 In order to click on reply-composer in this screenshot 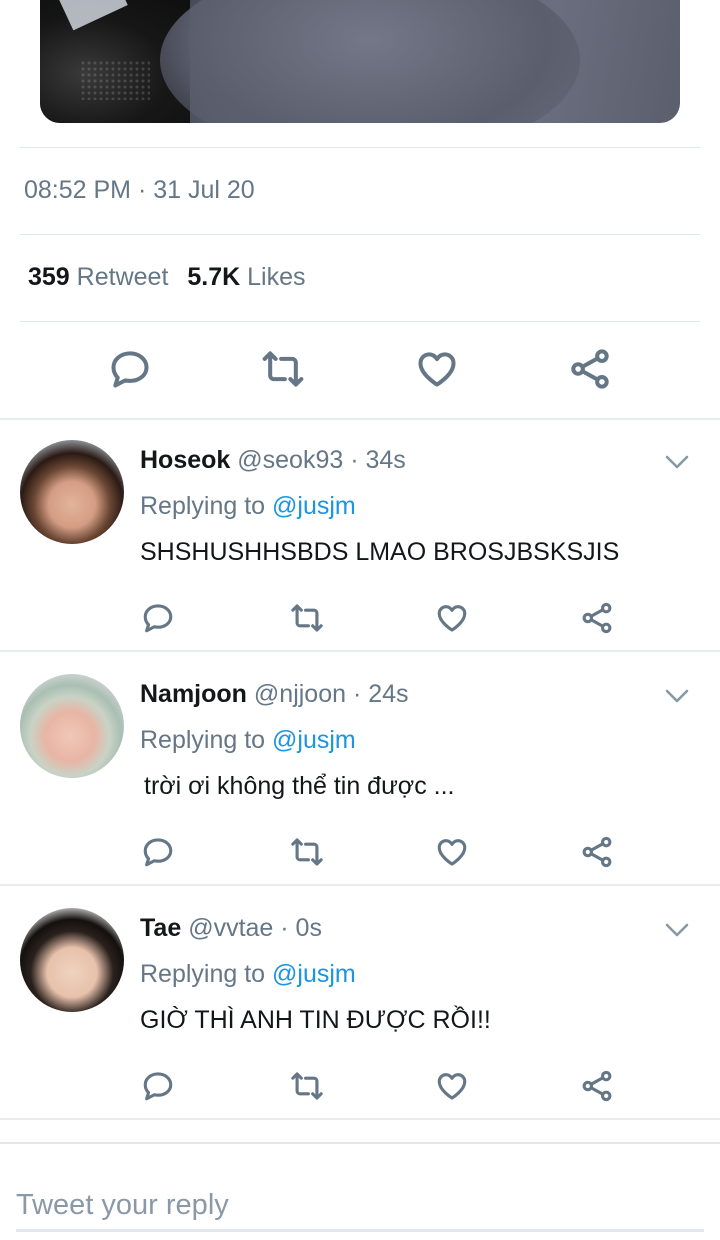, I will do `click(360, 1191)`.